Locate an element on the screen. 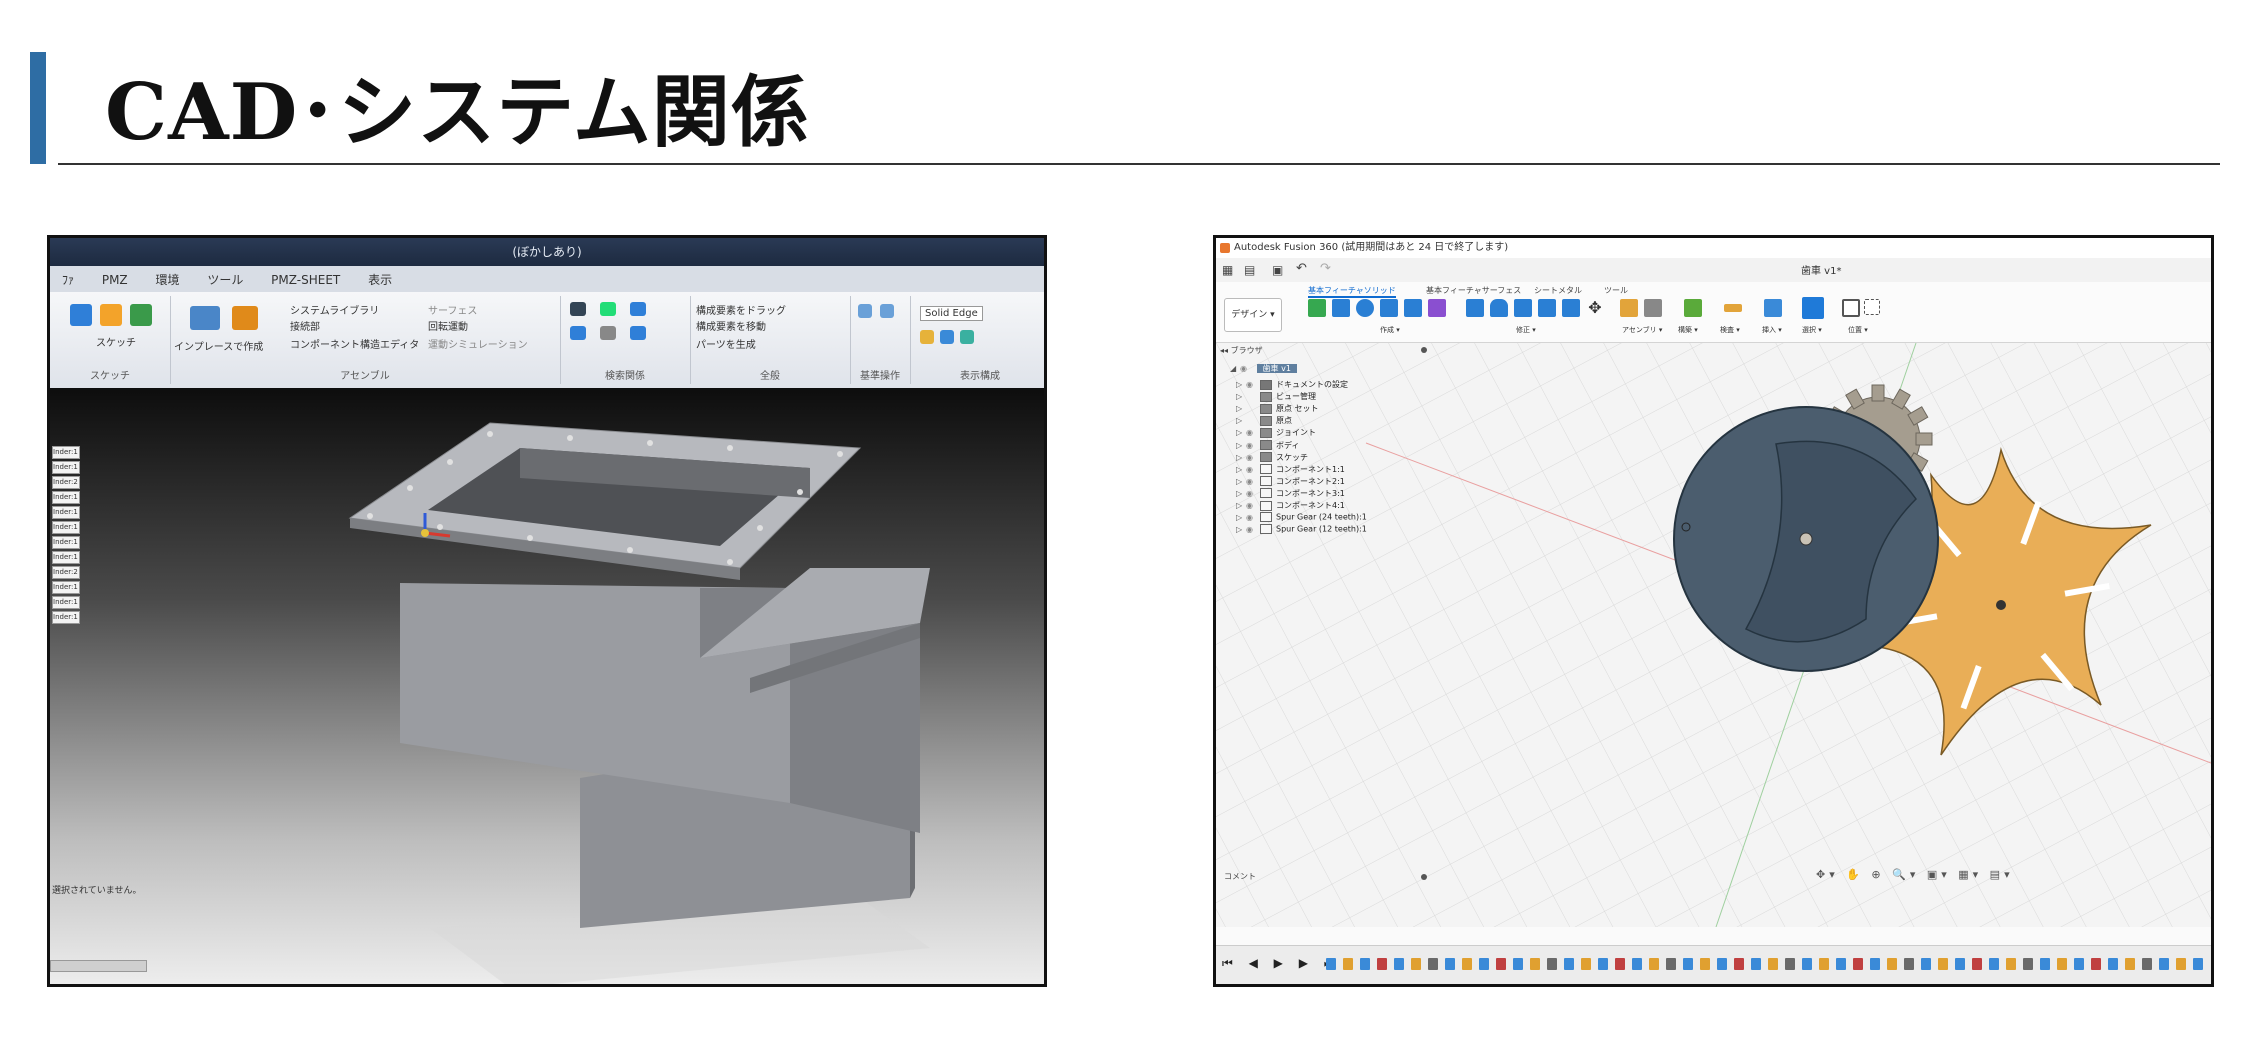  revolve-icon is located at coordinates (1365, 308).